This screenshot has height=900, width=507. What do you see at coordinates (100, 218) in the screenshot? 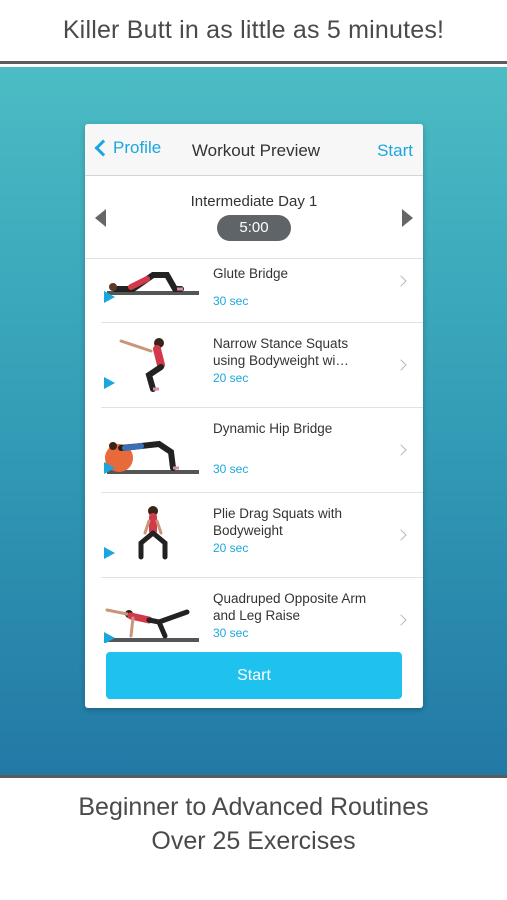
I see `previous-day-arrow-icon` at bounding box center [100, 218].